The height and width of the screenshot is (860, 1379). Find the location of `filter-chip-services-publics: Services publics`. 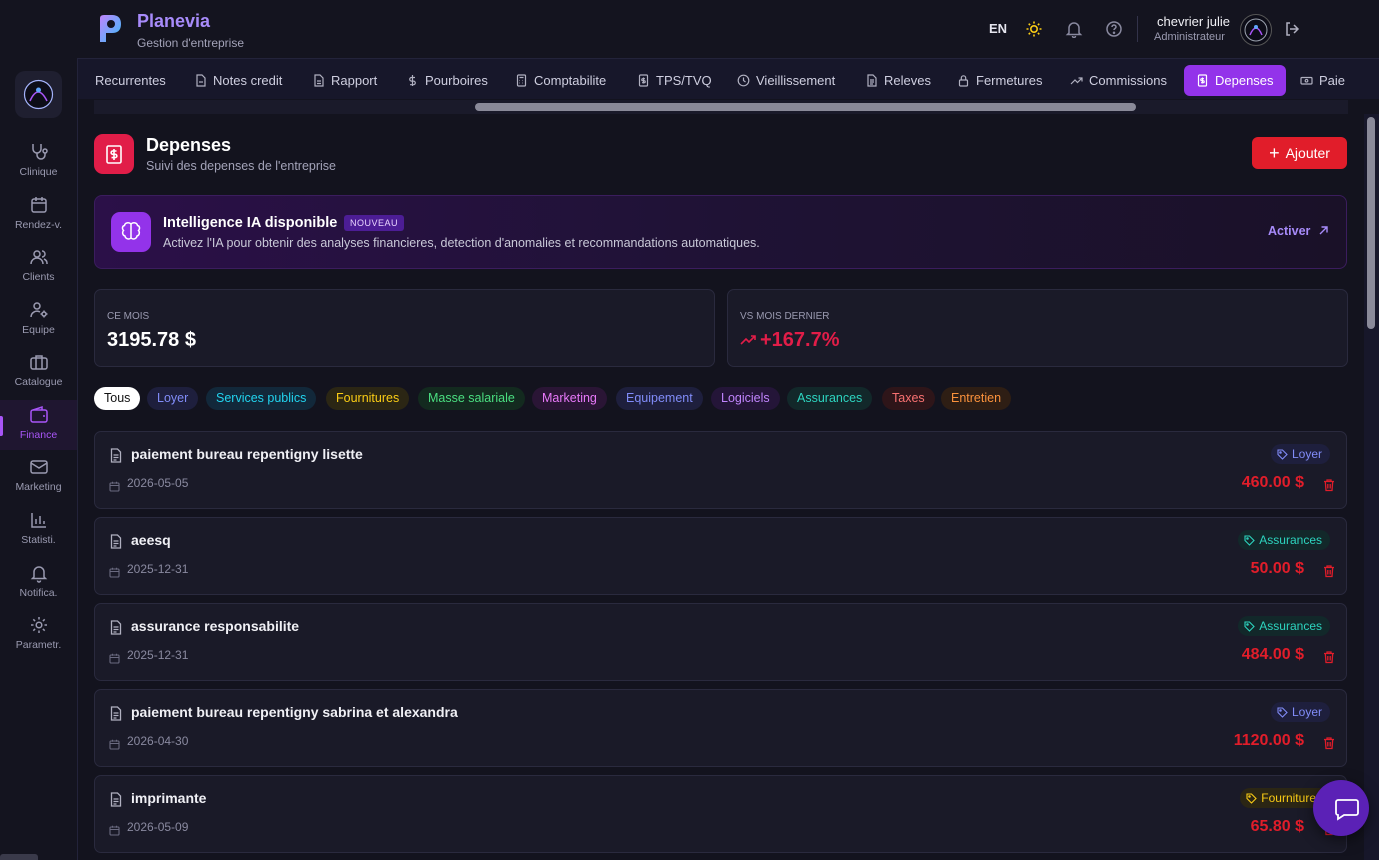

filter-chip-services-publics: Services publics is located at coordinates (261, 398).